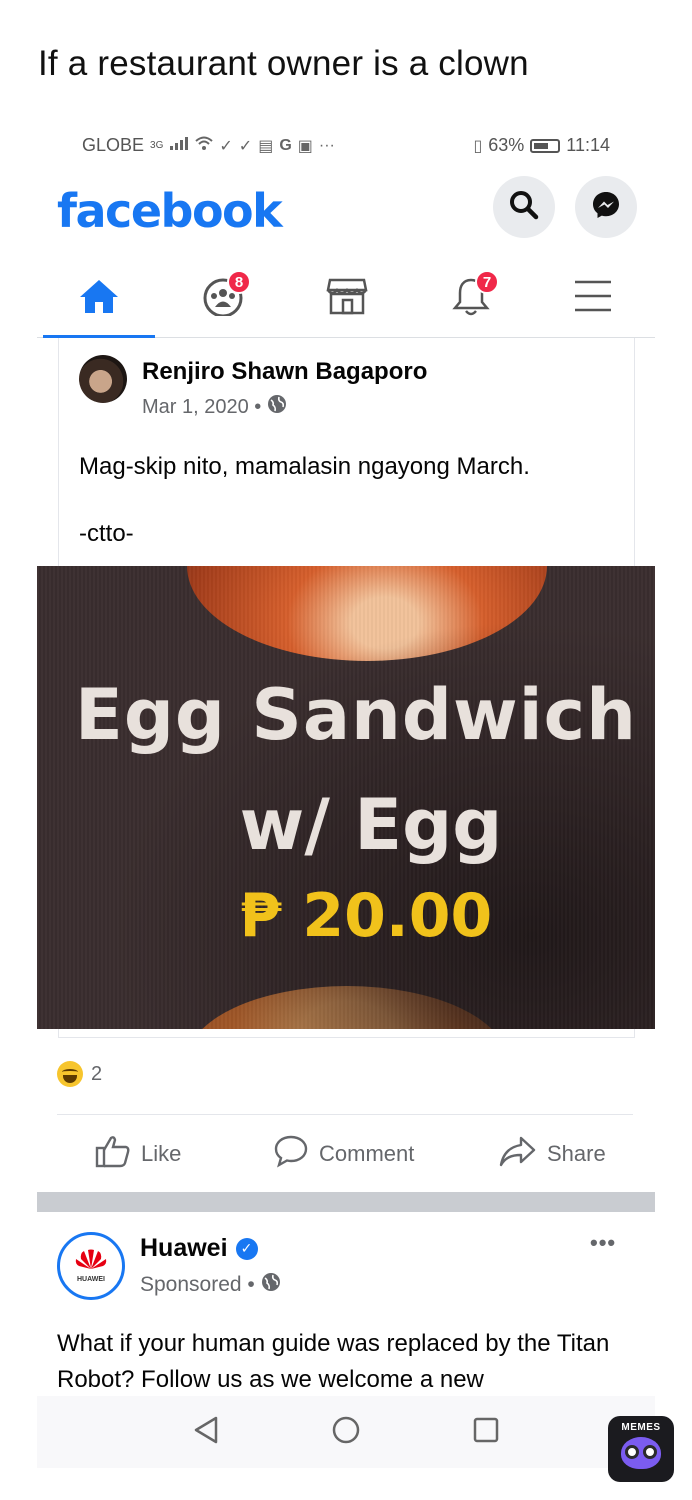 This screenshot has height=1500, width=692. I want to click on download-icon: ✓, so click(226, 146).